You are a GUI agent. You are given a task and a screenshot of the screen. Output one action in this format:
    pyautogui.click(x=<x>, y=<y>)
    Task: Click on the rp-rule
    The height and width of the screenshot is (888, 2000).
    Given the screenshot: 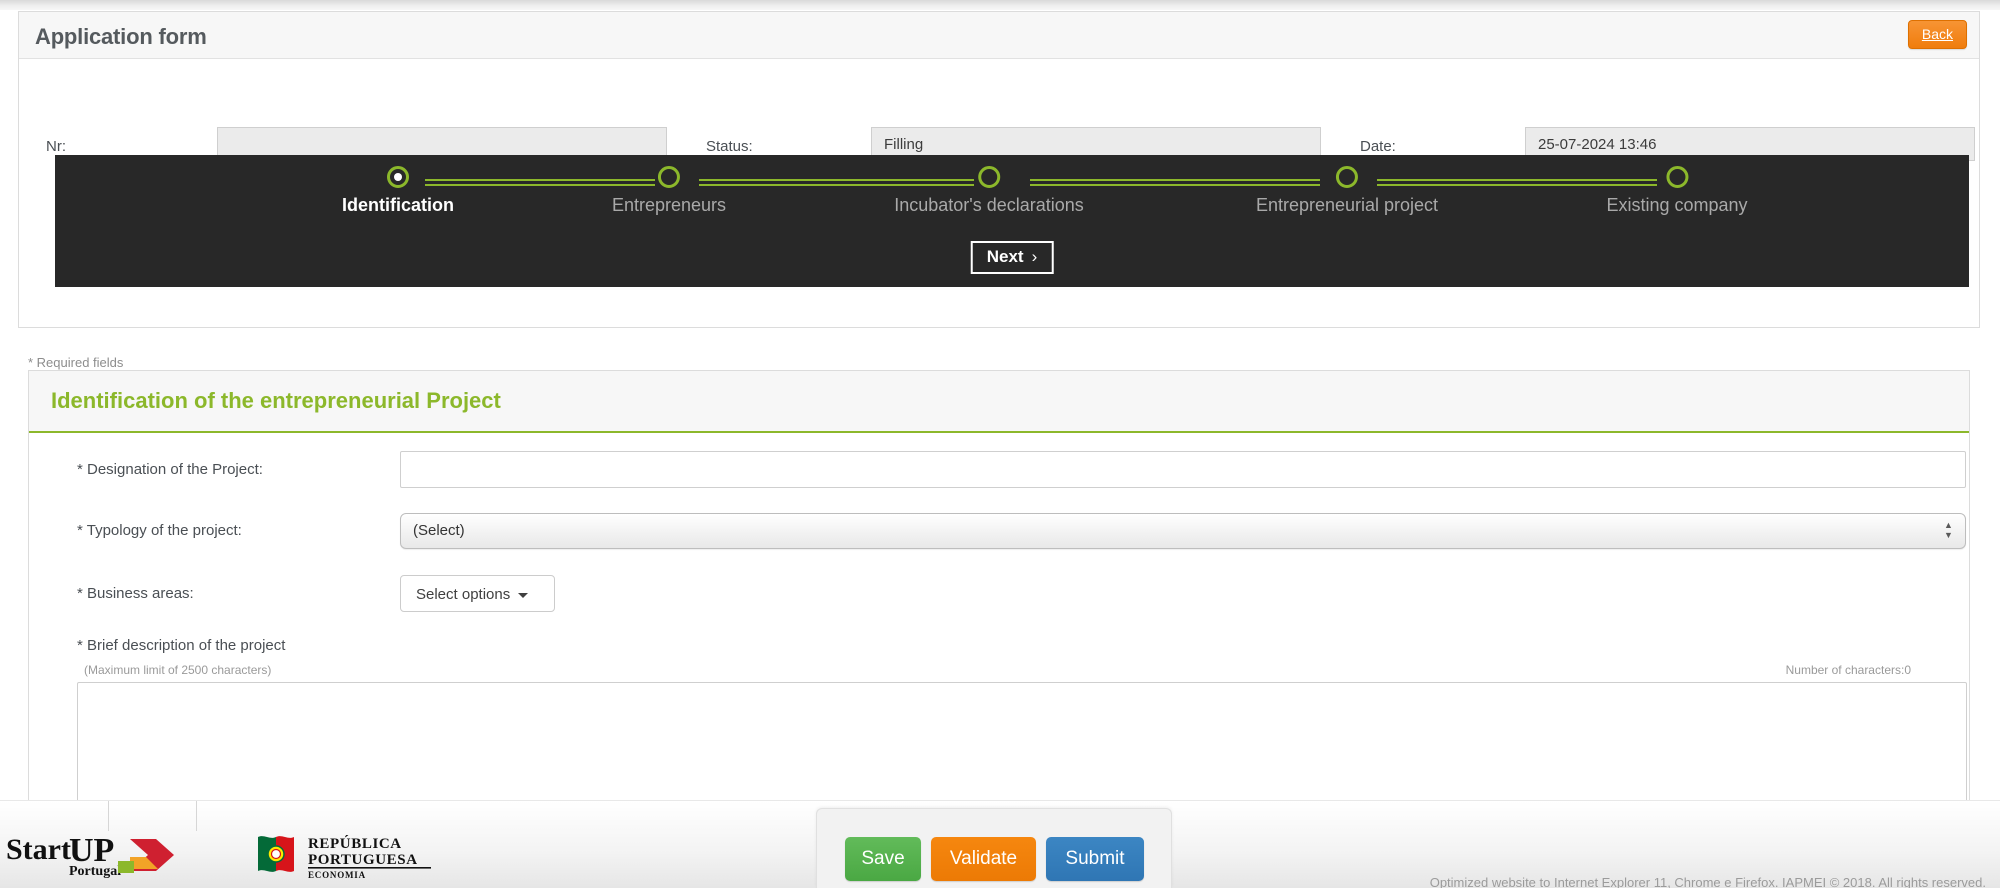 What is the action you would take?
    pyautogui.click(x=369, y=868)
    